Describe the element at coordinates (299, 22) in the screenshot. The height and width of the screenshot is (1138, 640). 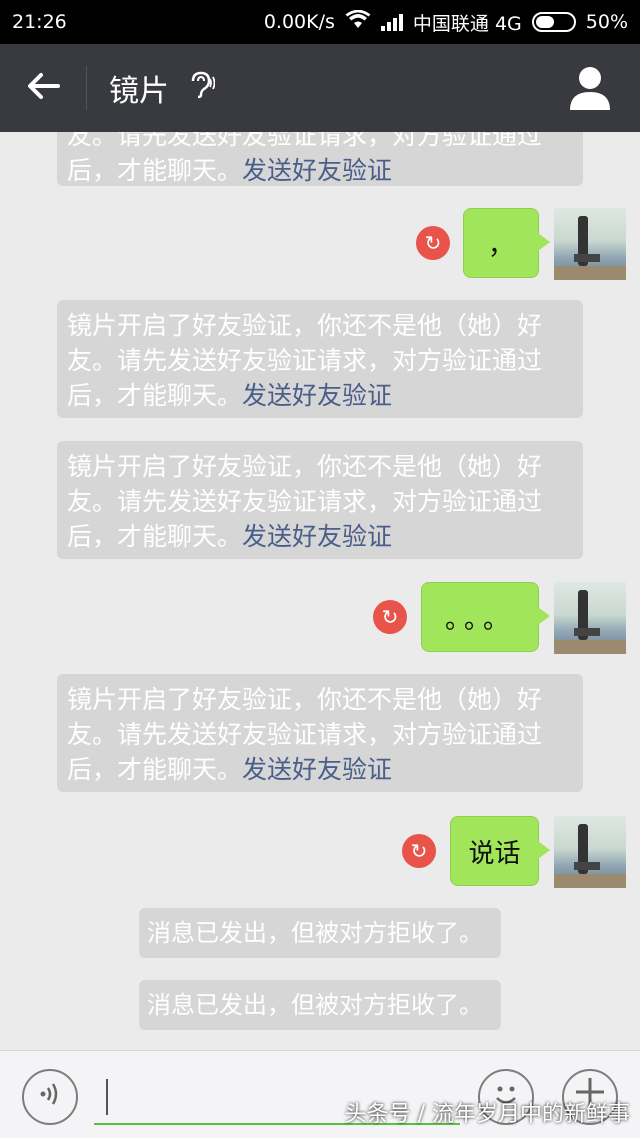
I see `network-speed: 0.00K/s` at that location.